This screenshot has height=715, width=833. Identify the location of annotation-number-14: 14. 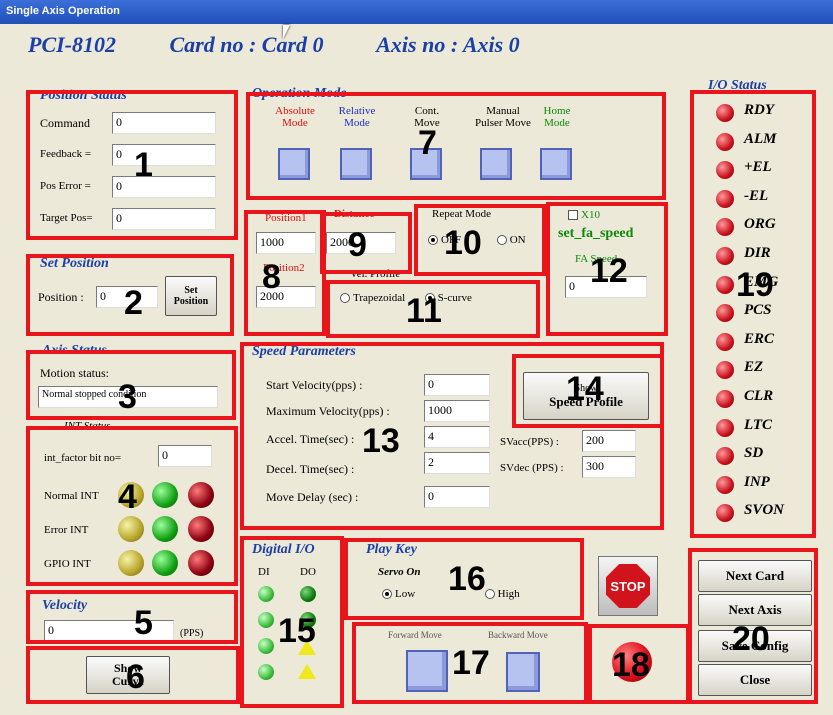
(585, 389).